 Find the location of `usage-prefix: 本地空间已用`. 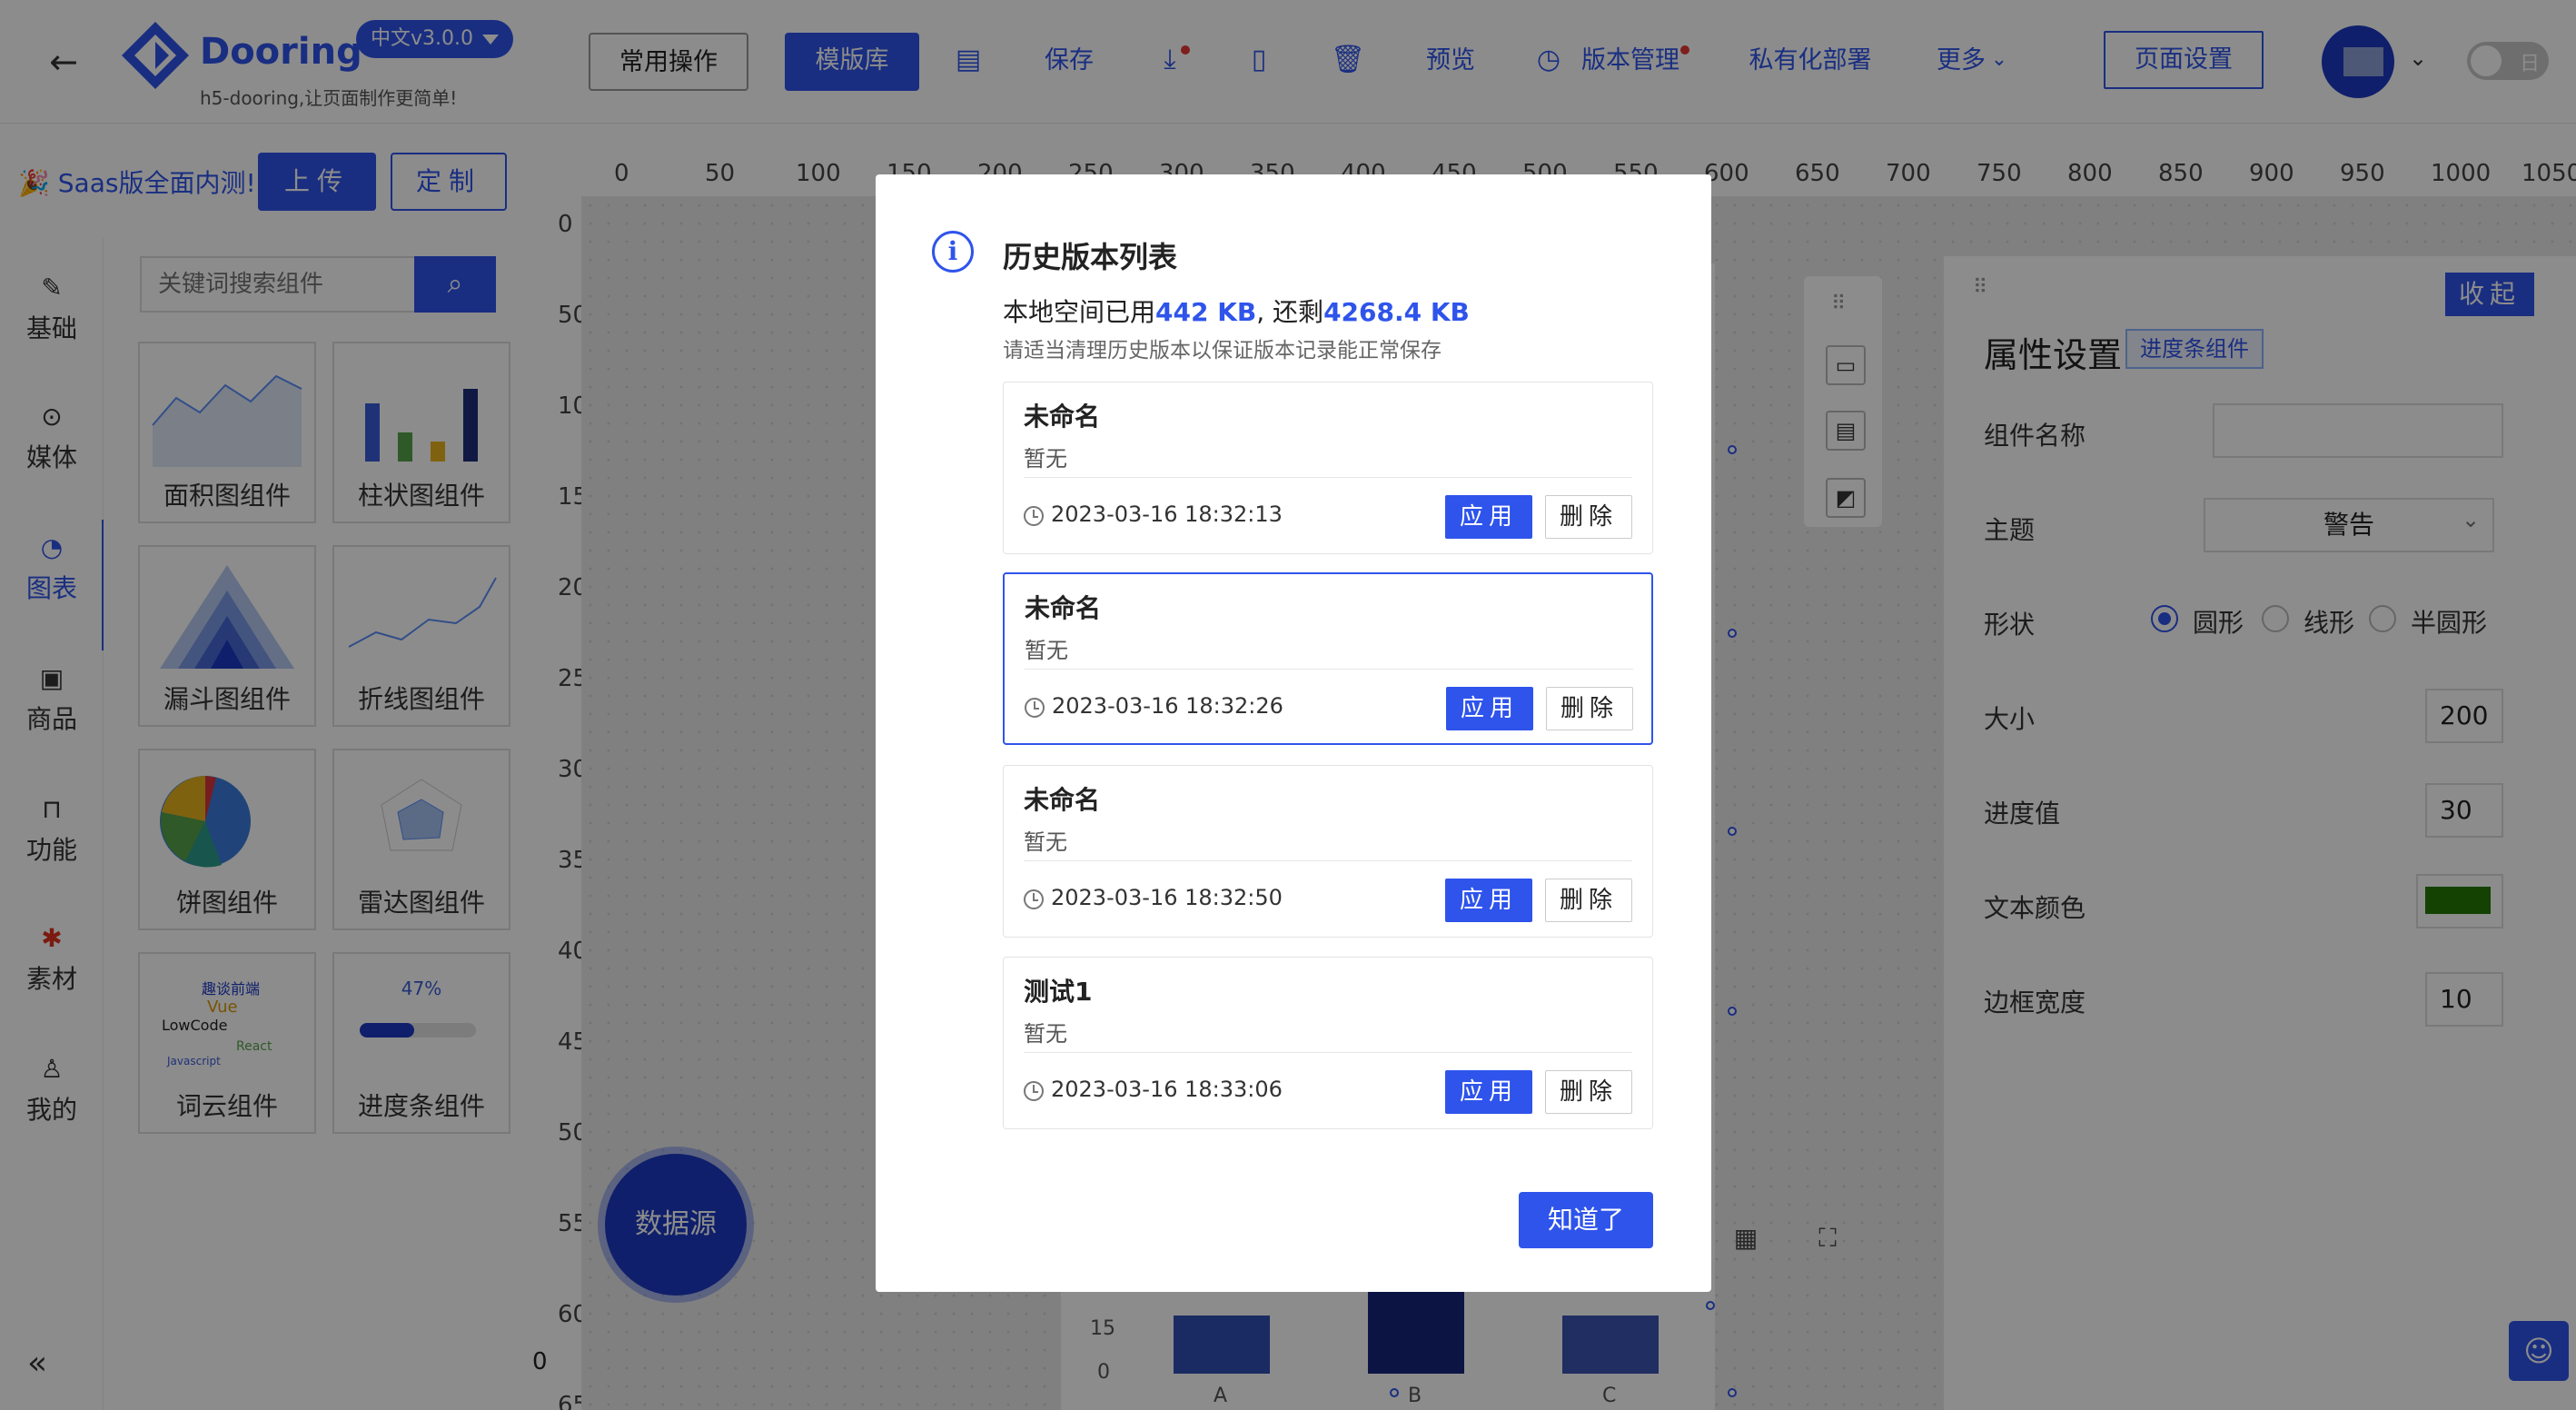

usage-prefix: 本地空间已用 is located at coordinates (1079, 312).